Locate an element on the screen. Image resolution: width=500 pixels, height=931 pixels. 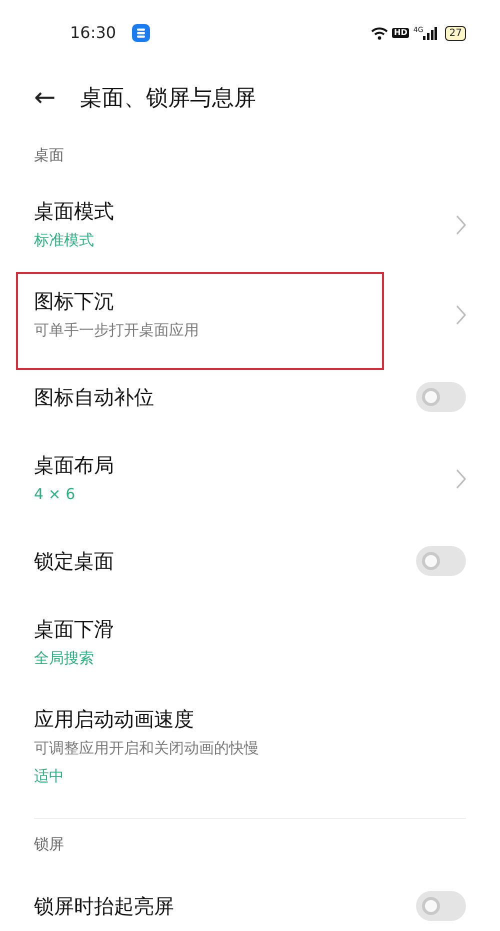
setting-description: 可调整应用开启和关闭动画的快慢 is located at coordinates (147, 748).